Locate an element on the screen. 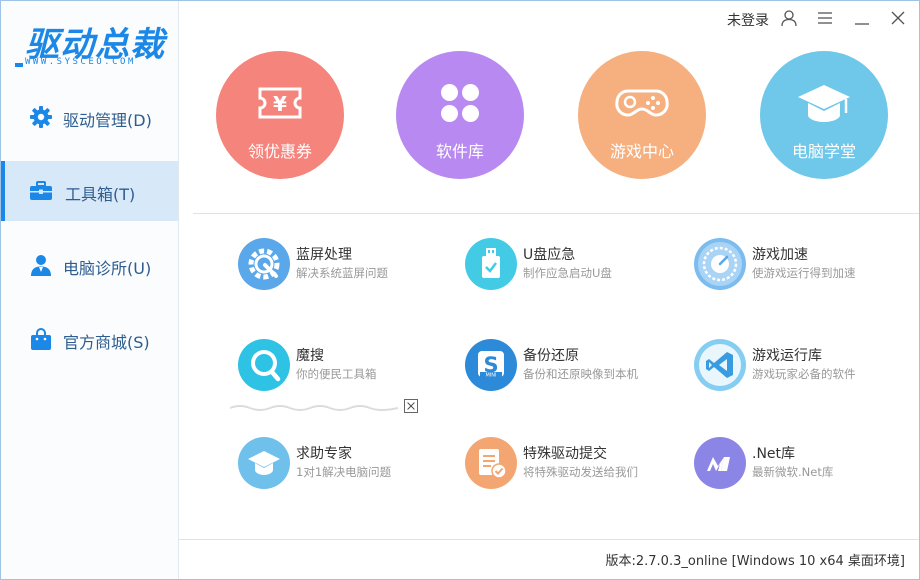 This screenshot has width=920, height=580. tool-bsod-fix: 蓝屏处理 解决系统蓝屏问题 is located at coordinates (343, 266).